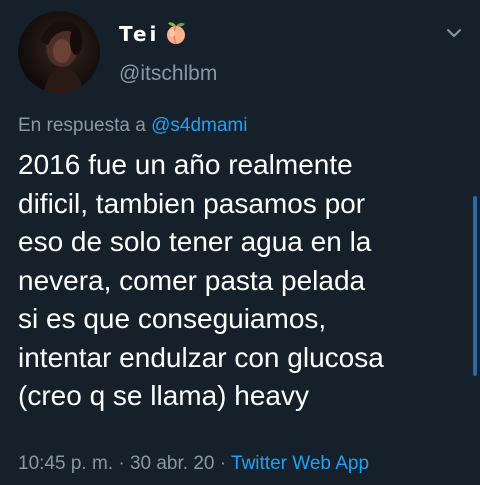 The width and height of the screenshot is (480, 485). What do you see at coordinates (454, 33) in the screenshot?
I see `chevron-down-icon` at bounding box center [454, 33].